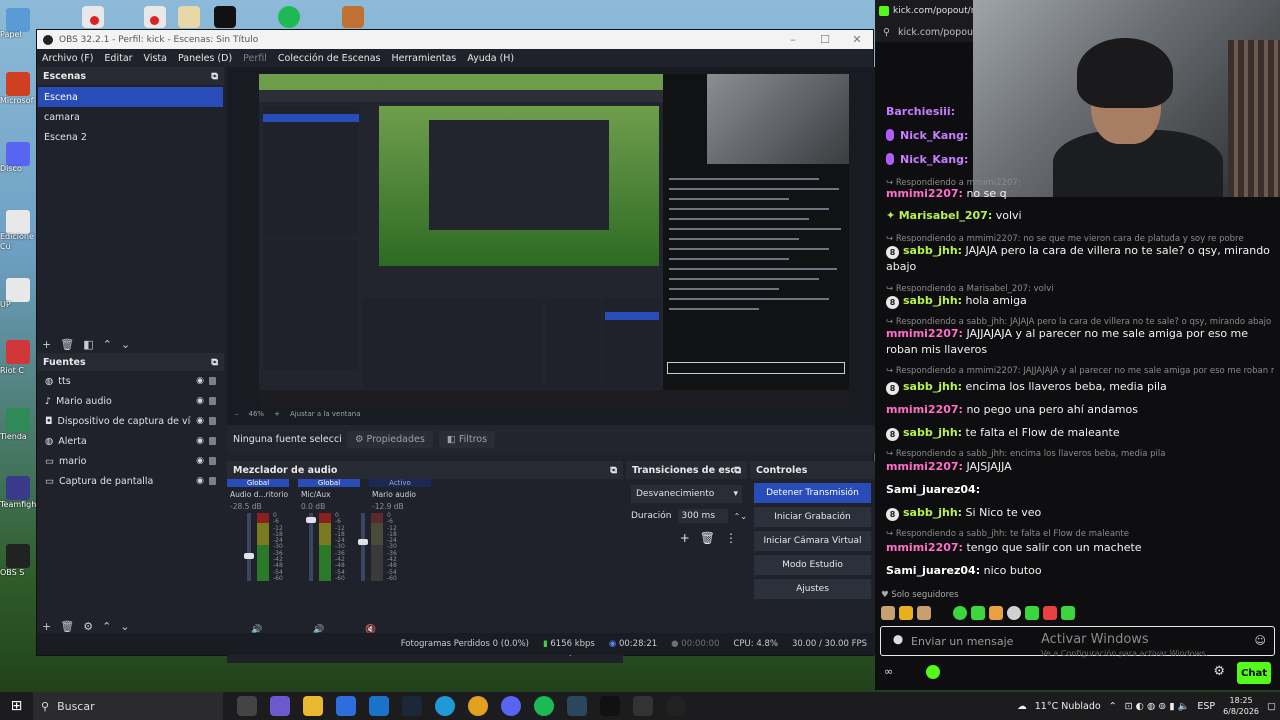 The width and height of the screenshot is (1280, 720). What do you see at coordinates (130, 117) in the screenshot?
I see `scene-item-camara: camara` at bounding box center [130, 117].